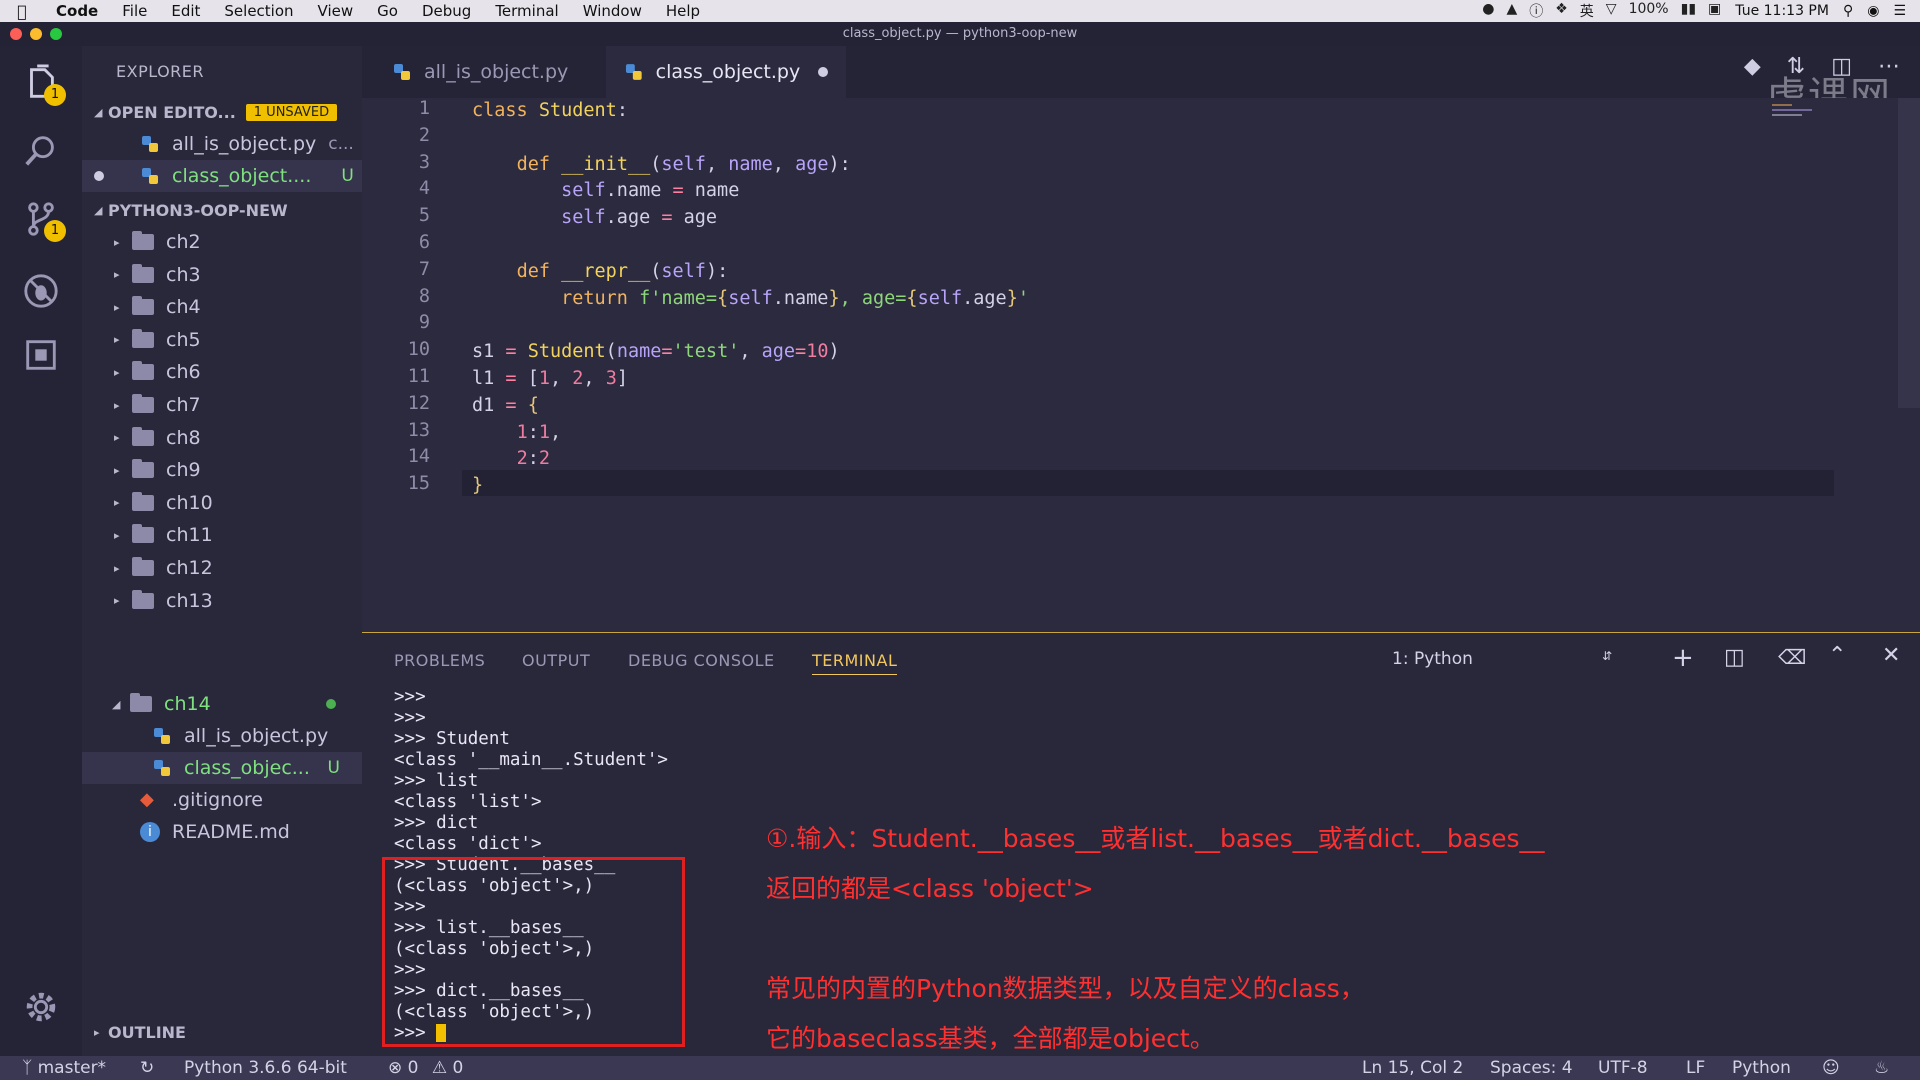  I want to click on project-header: ◢ PYTHON3-OOP-NEW, so click(222, 210).